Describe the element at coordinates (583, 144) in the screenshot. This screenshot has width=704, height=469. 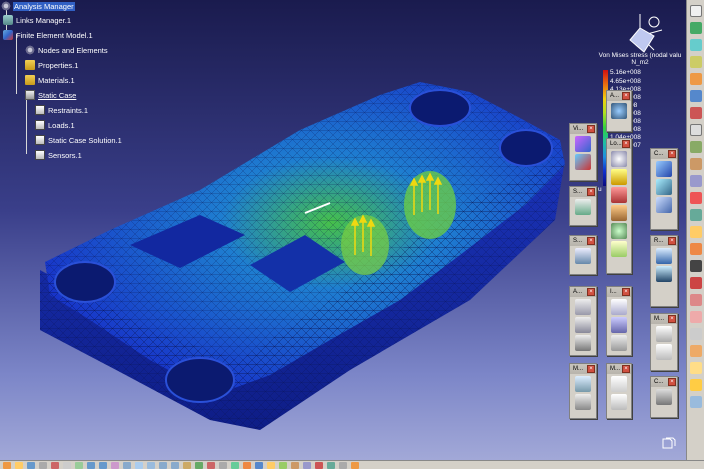
I see `view-mode-icon` at that location.